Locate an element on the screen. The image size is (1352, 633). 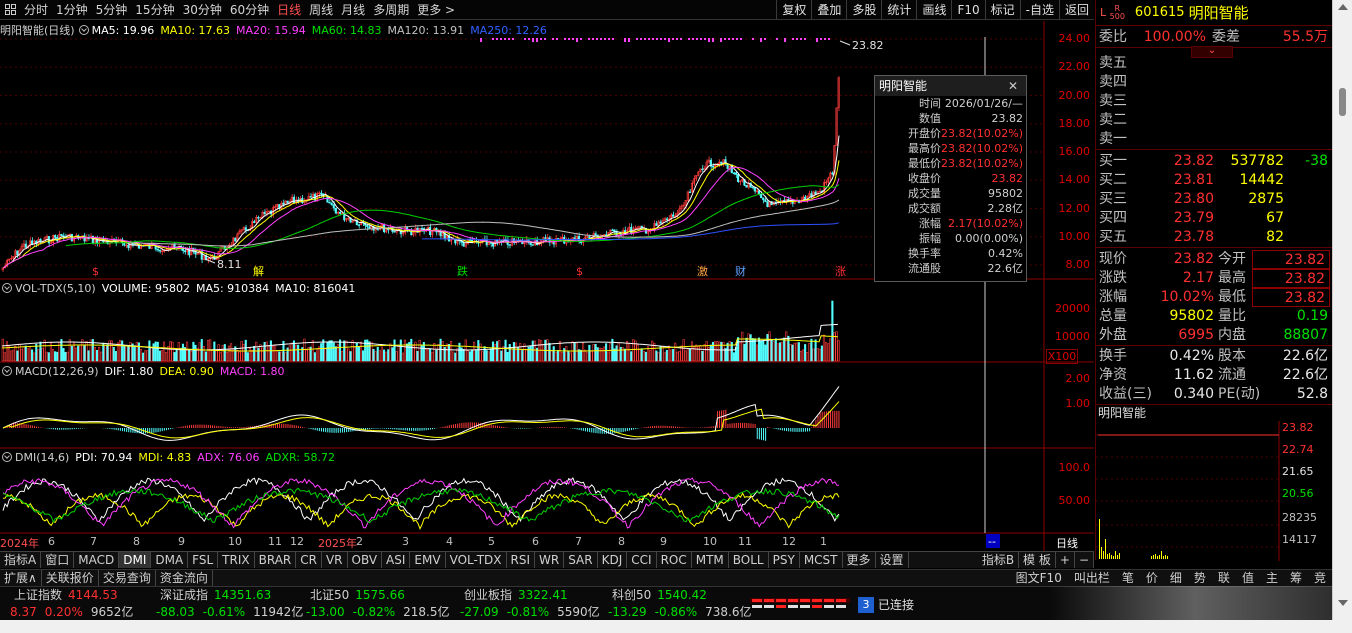
toolbar-button: 统计 is located at coordinates (898, 10).